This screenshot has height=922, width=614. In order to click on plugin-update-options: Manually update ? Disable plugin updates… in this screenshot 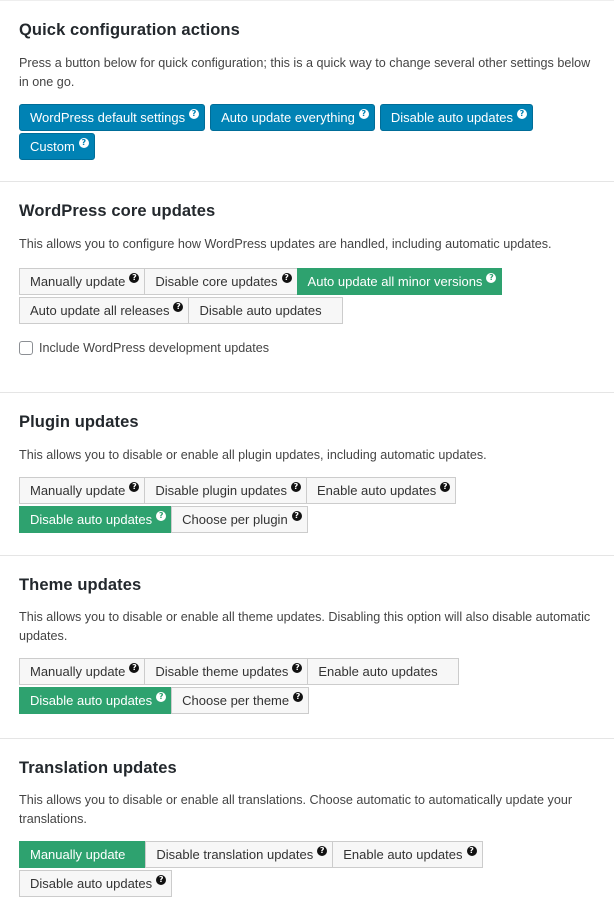, I will do `click(307, 505)`.